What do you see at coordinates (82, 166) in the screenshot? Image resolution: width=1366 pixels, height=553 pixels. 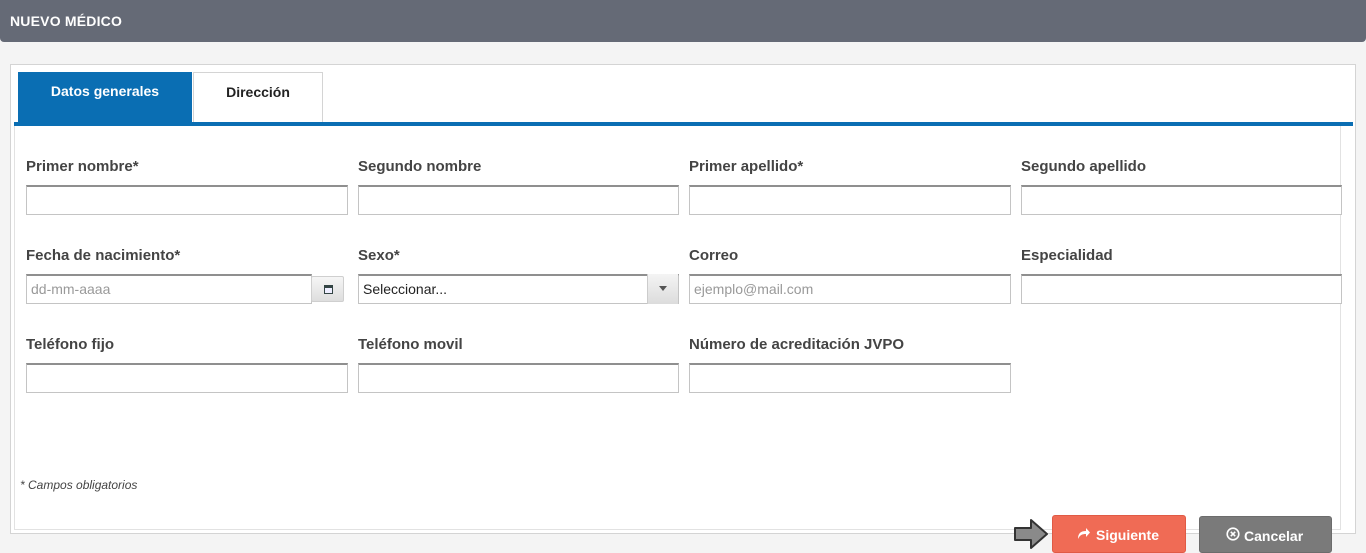 I see `primer-nombre-label: Primer nombre*` at bounding box center [82, 166].